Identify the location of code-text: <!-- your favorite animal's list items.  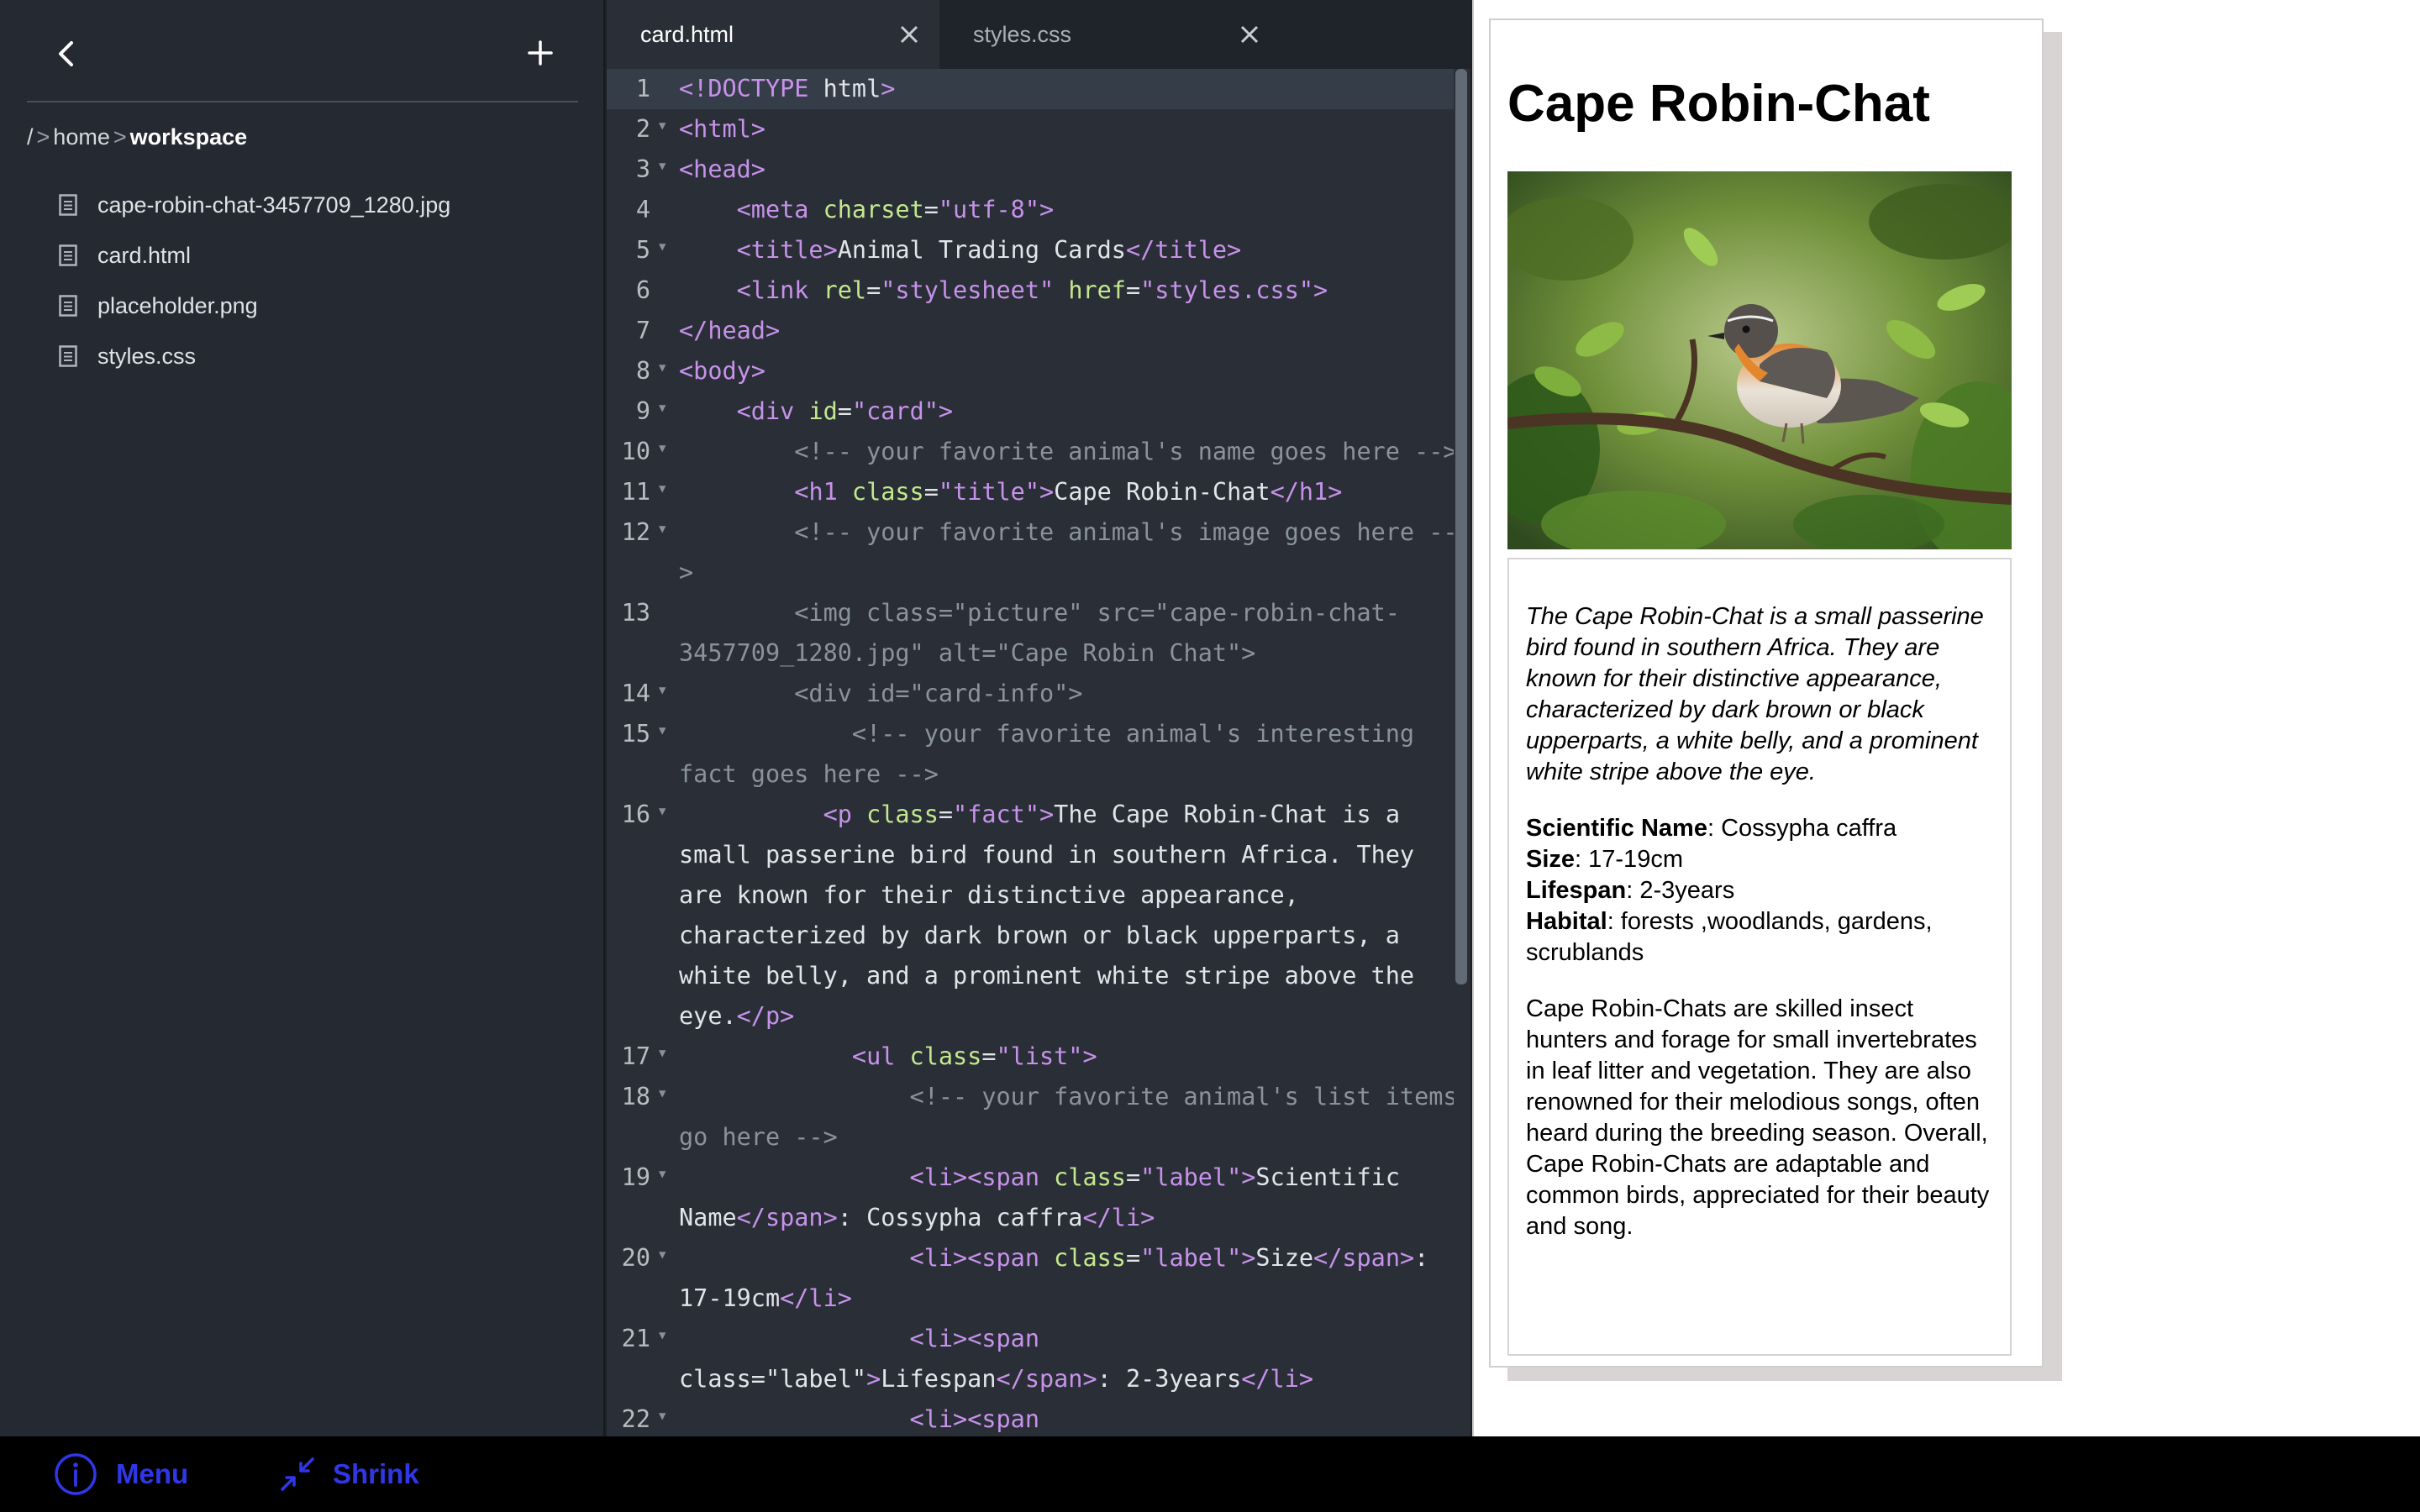
(1181, 1096).